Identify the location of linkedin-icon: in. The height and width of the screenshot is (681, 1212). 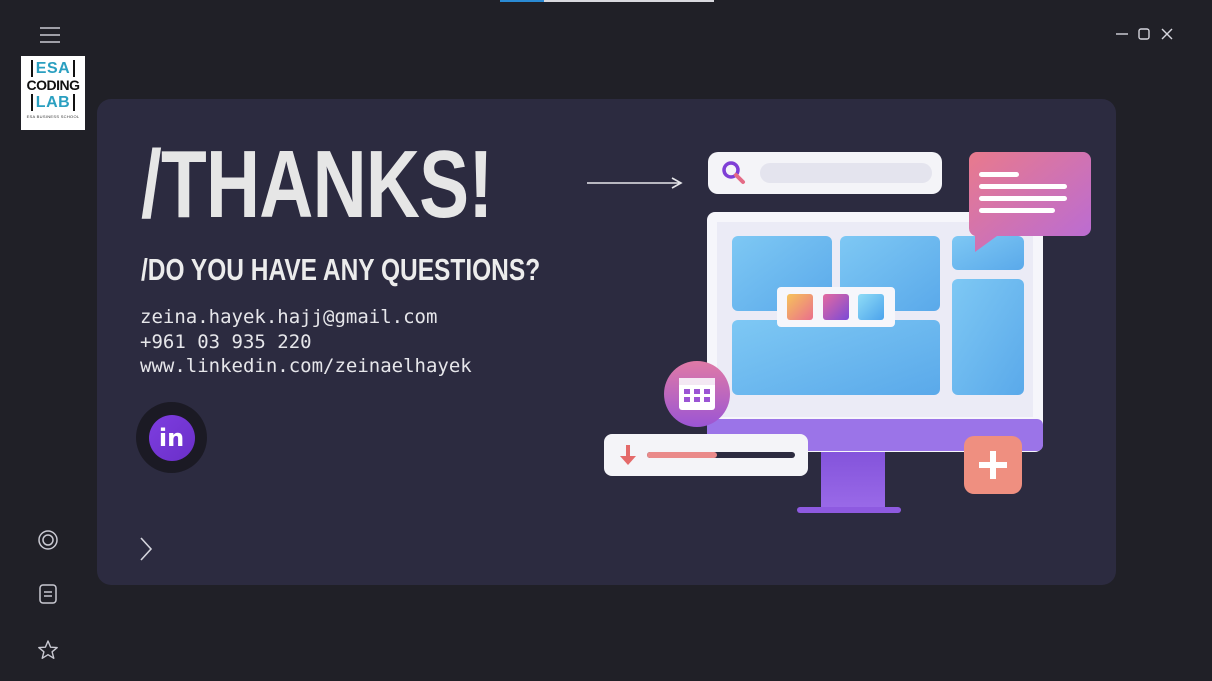
(171, 437).